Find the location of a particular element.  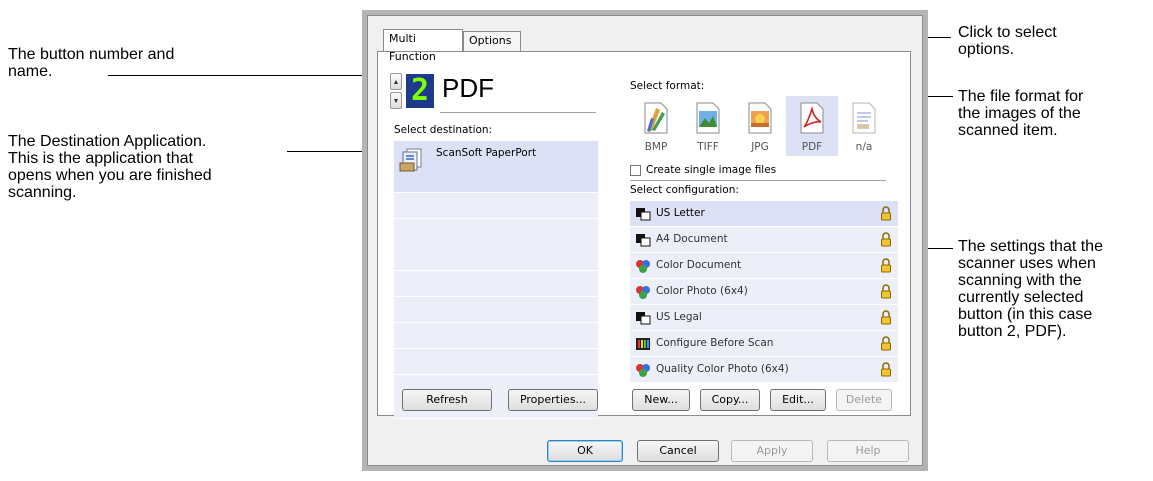

format-pdf: PDF is located at coordinates (812, 126).